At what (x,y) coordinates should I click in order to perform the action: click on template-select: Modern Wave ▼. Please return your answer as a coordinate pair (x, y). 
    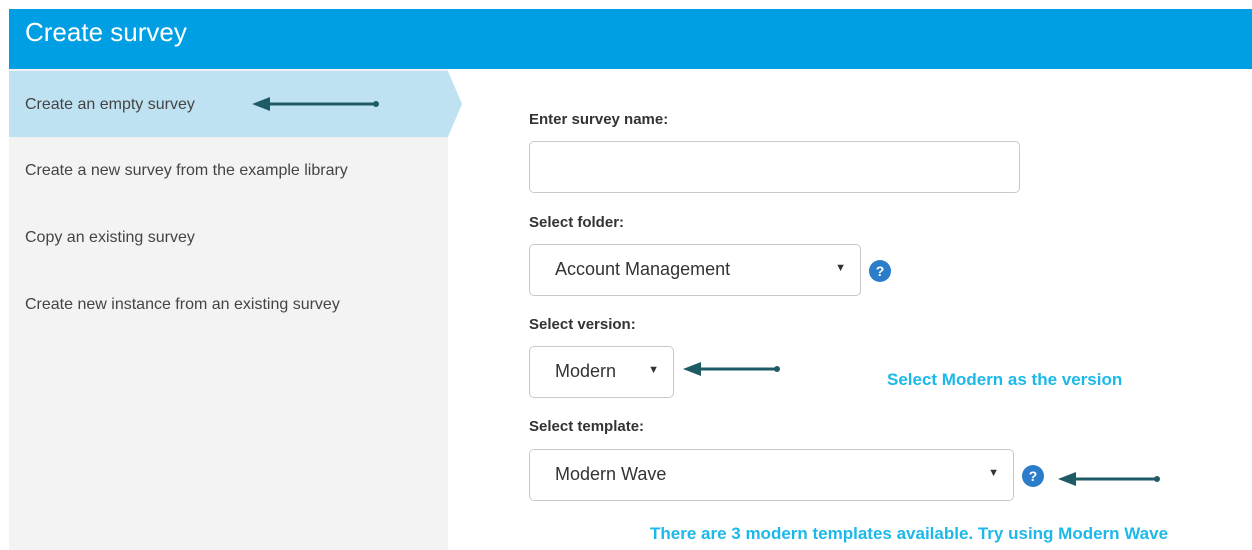
    Looking at the image, I should click on (771, 475).